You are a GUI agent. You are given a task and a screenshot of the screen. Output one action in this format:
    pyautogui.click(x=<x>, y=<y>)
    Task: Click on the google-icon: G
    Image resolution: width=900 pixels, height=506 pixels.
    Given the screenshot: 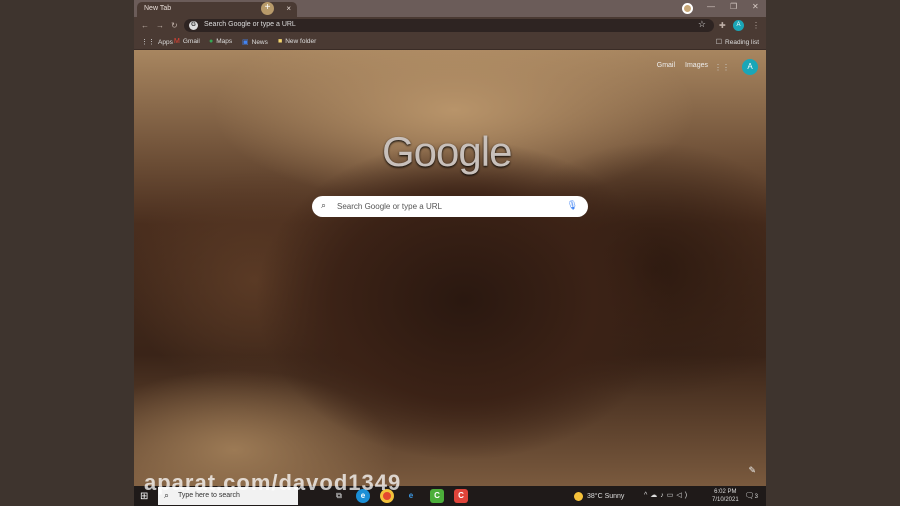 What is the action you would take?
    pyautogui.click(x=193, y=25)
    